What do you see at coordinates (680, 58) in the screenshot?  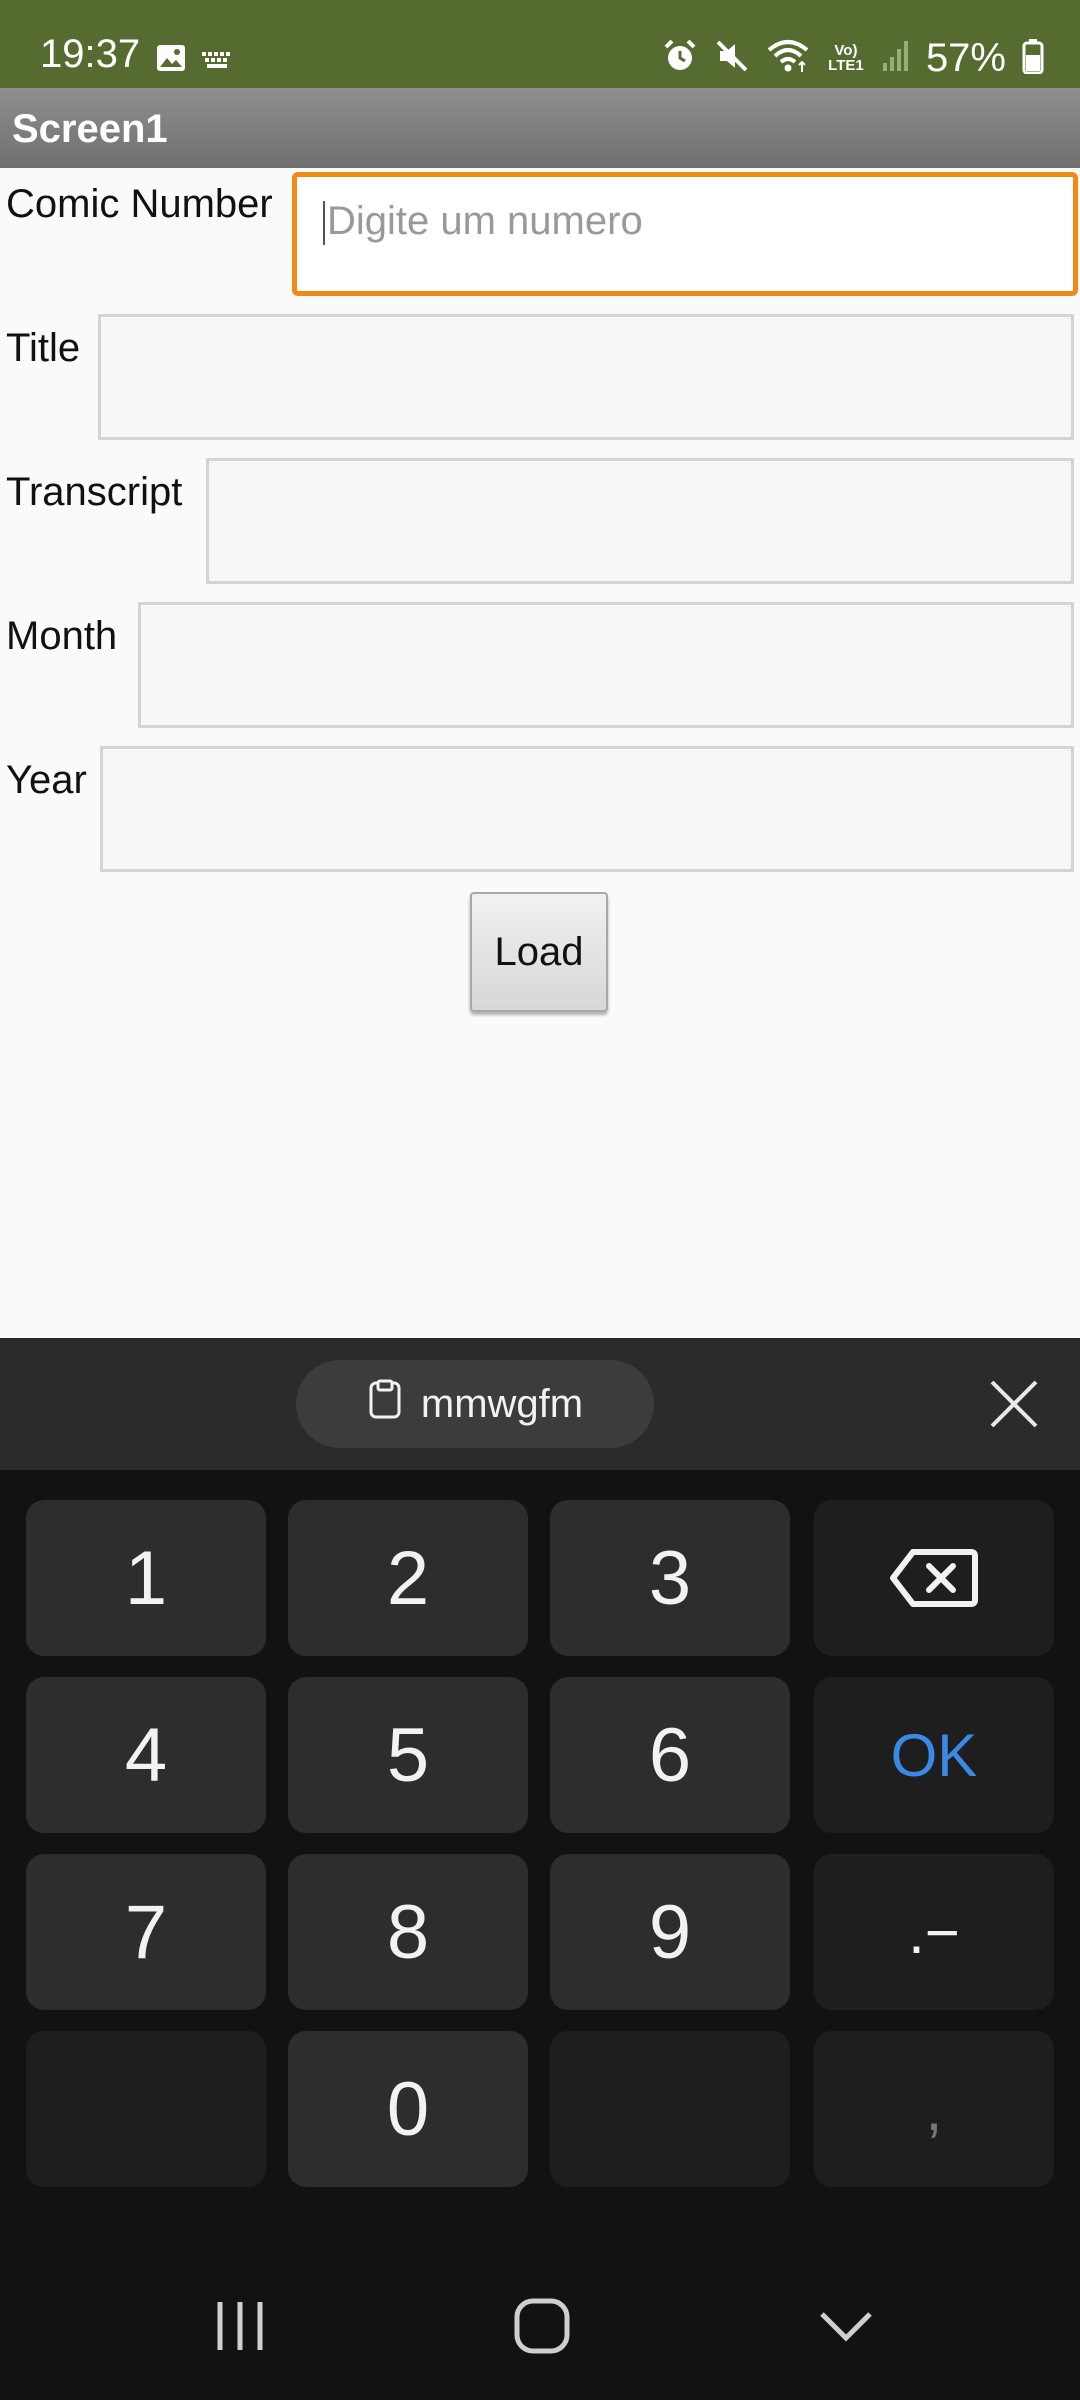 I see `alarm-icon` at bounding box center [680, 58].